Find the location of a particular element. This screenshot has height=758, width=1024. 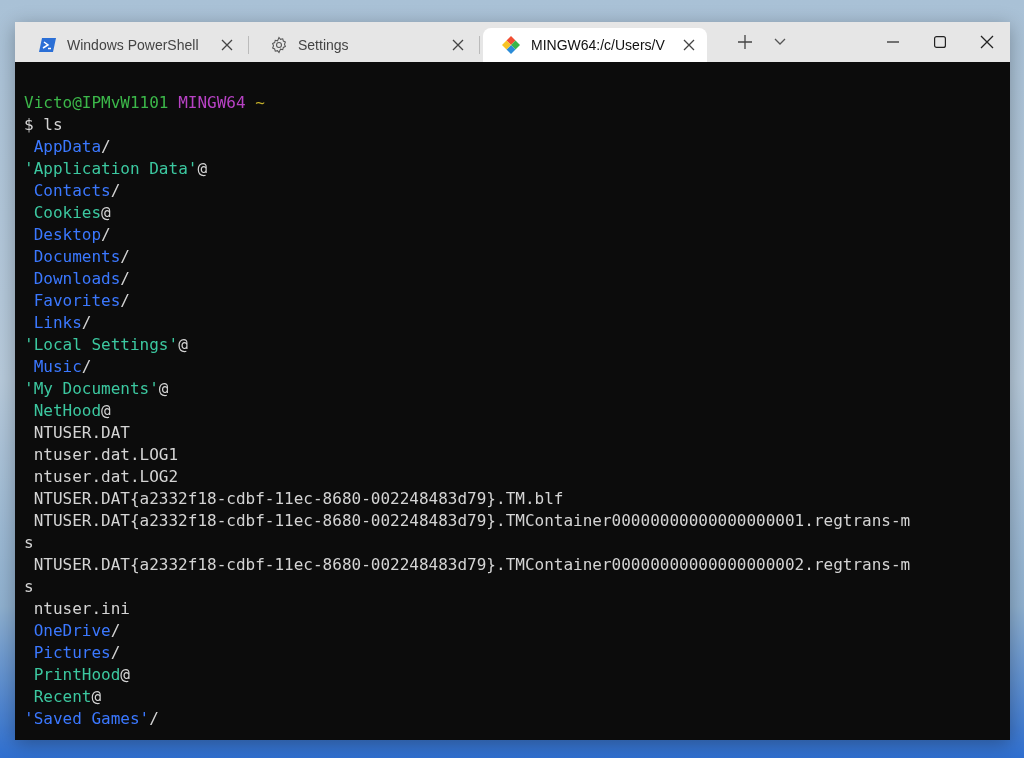

listing-line: NTUSER.DAT is located at coordinates (81, 433).